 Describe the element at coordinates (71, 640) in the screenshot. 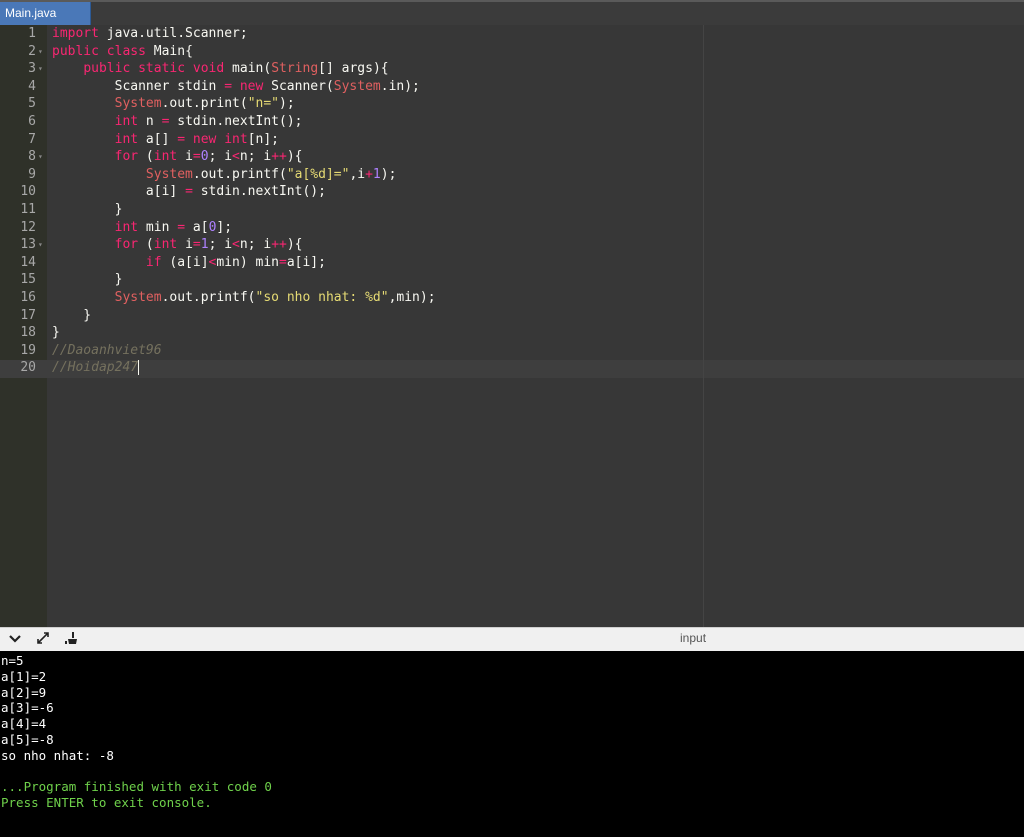

I see `broom-icon` at that location.